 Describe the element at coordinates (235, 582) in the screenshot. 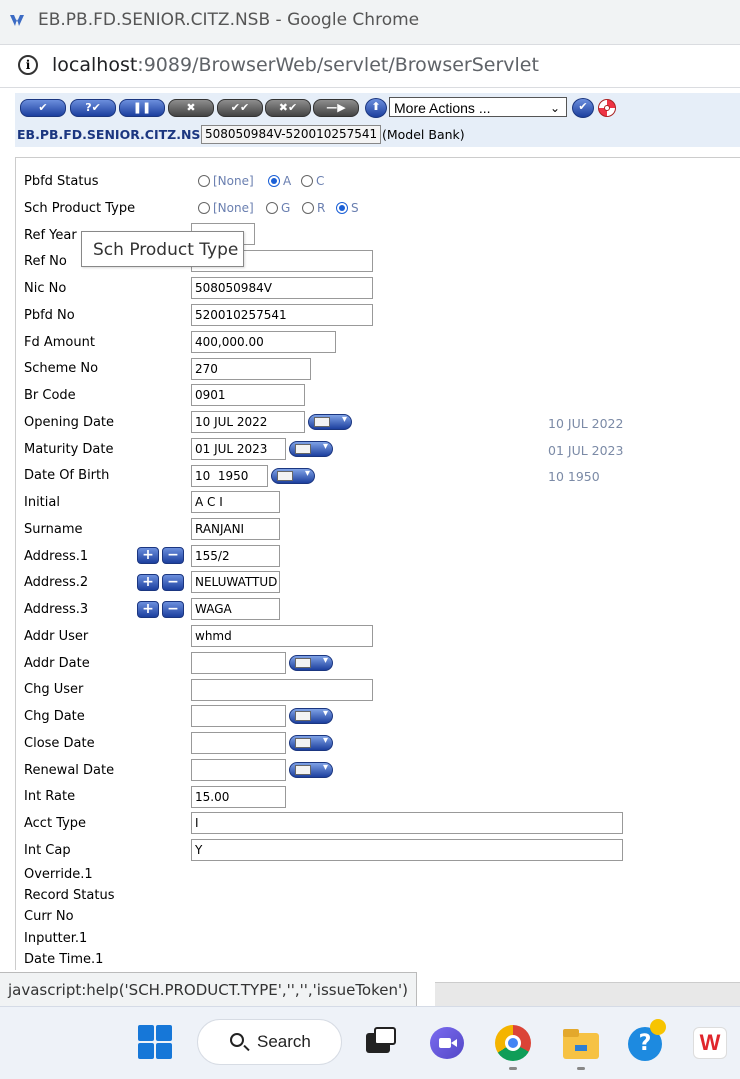

I see `address-2-field: NELUWATTUD` at that location.